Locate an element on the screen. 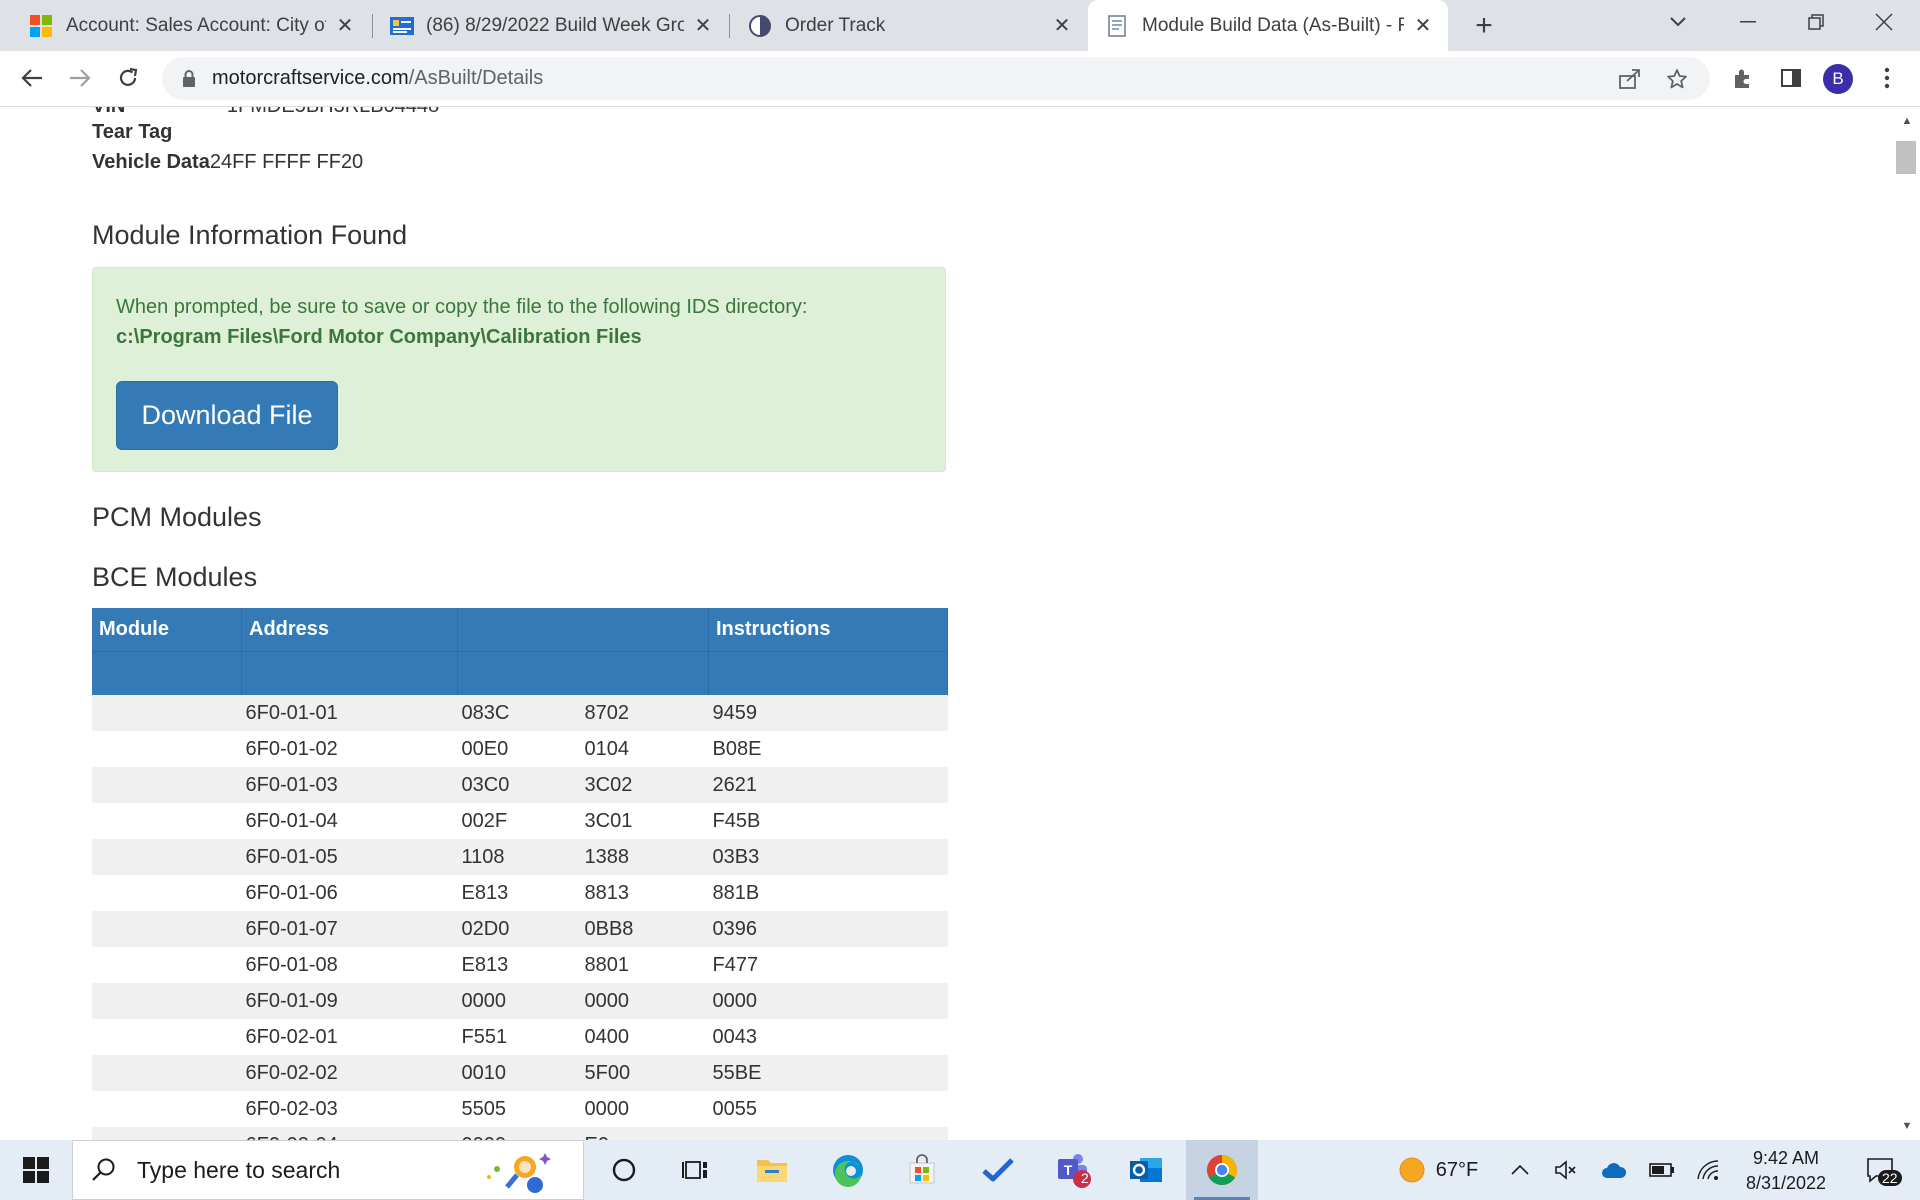  restore-icon is located at coordinates (1816, 22).